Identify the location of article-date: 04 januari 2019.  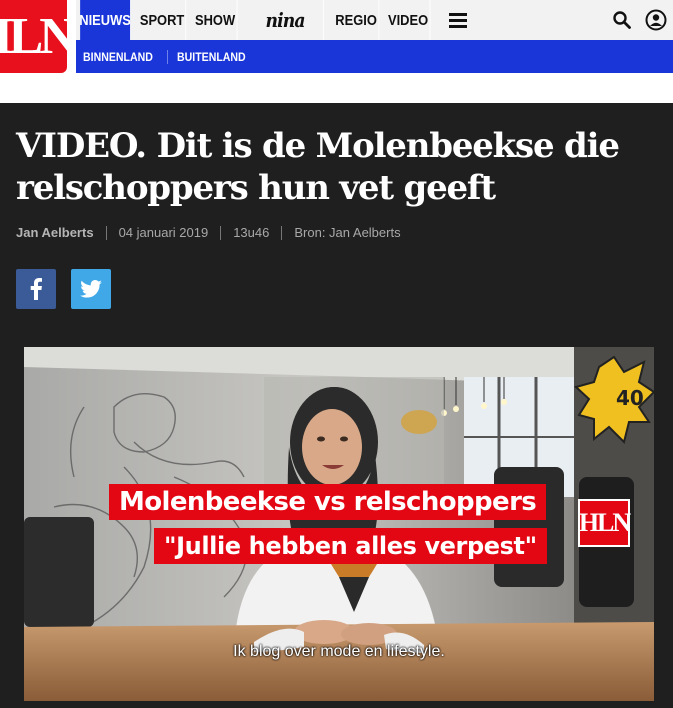
(163, 232).